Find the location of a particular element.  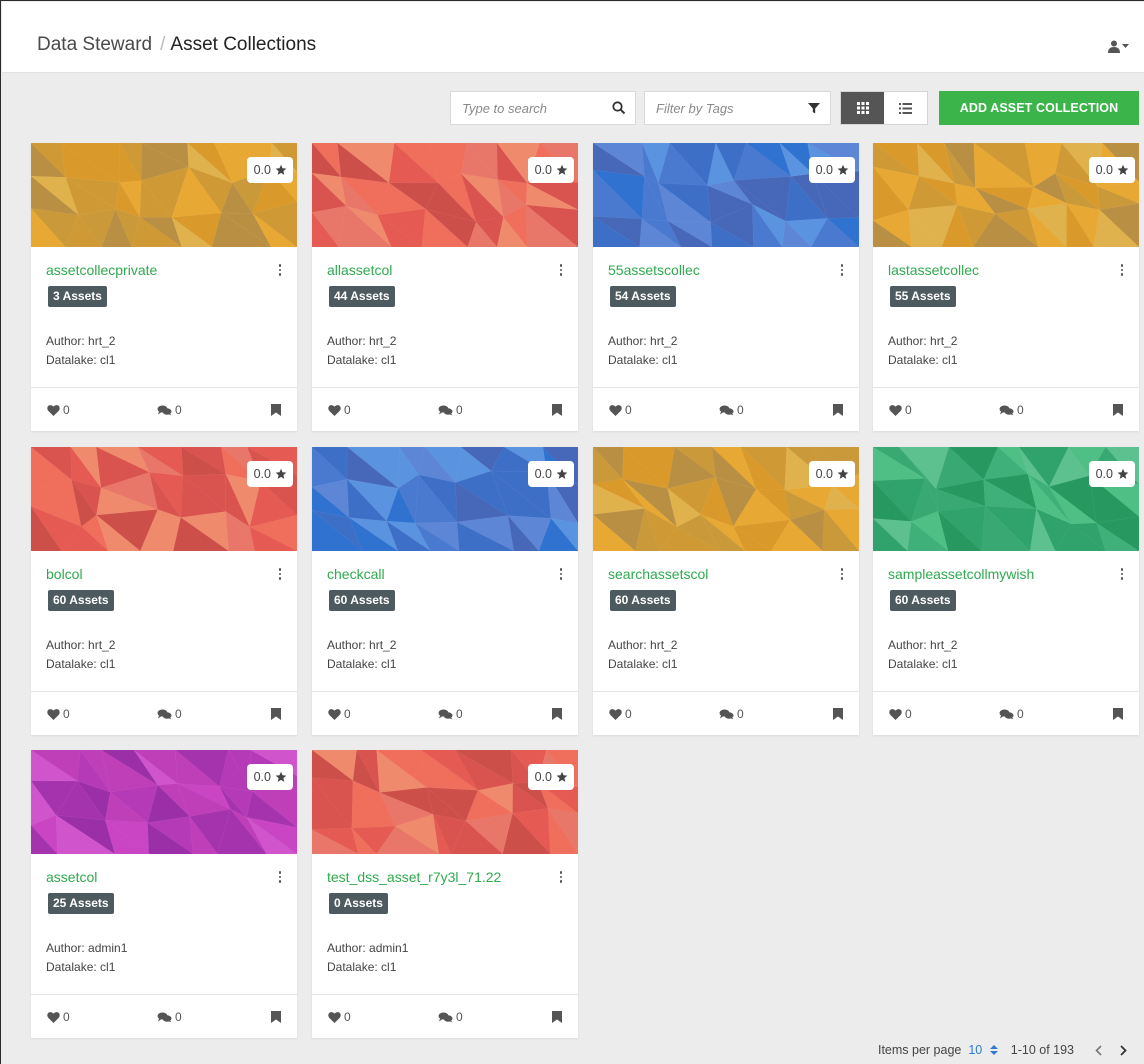

items-per-page-select: 10 is located at coordinates (983, 1050).